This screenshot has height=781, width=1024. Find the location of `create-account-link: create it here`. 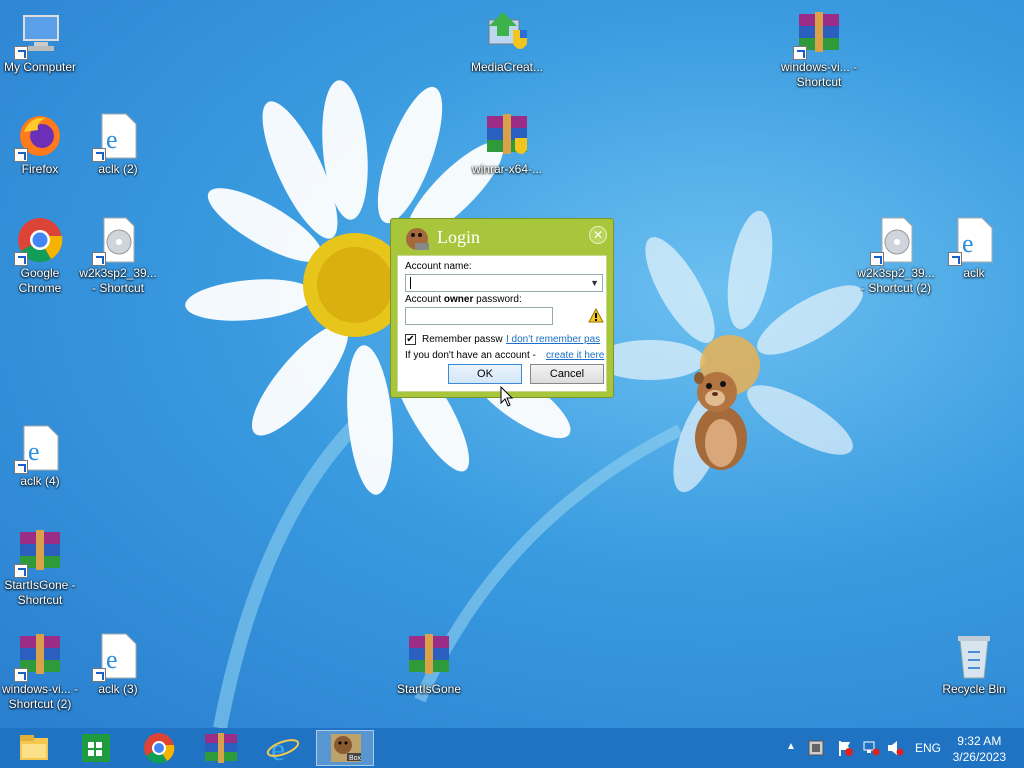

create-account-link: create it here is located at coordinates (575, 355).